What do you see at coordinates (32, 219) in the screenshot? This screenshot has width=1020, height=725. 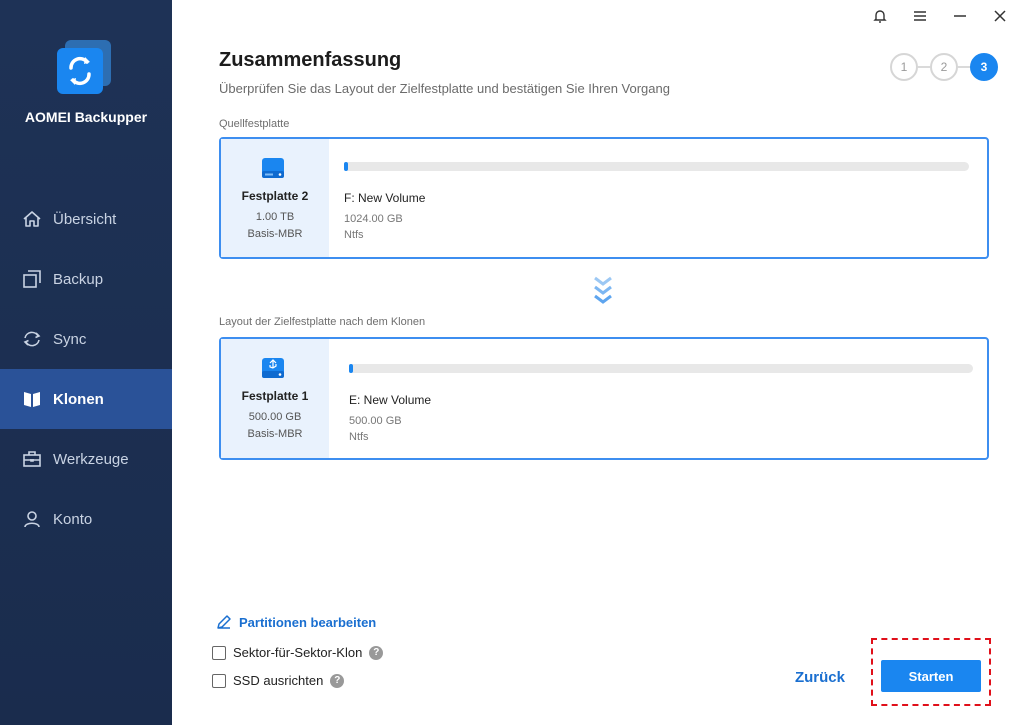 I see `home-icon` at bounding box center [32, 219].